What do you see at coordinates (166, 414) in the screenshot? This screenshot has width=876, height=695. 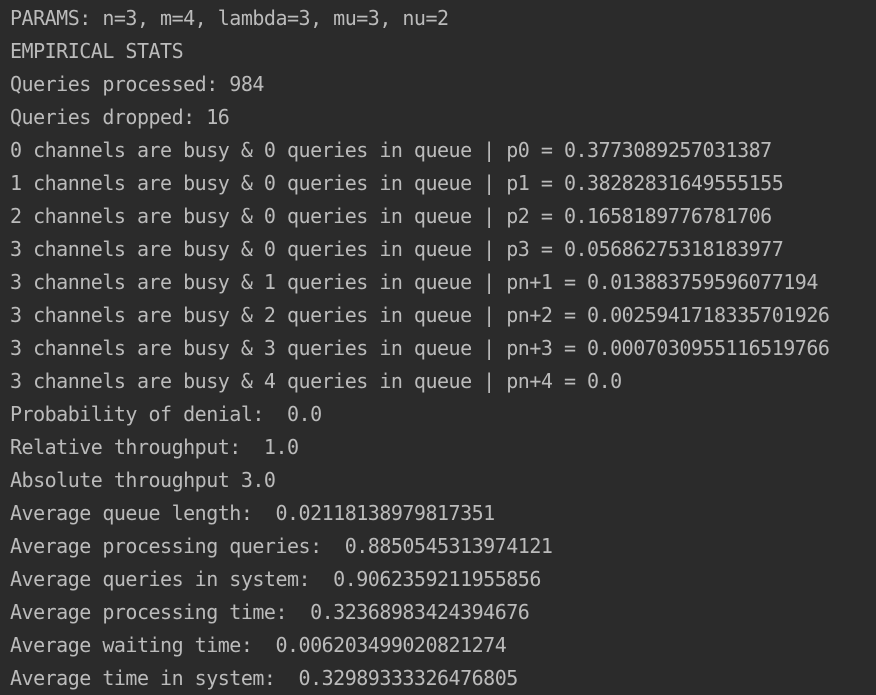 I see `probability-of-denial-line: Probability of denial: 0.0` at bounding box center [166, 414].